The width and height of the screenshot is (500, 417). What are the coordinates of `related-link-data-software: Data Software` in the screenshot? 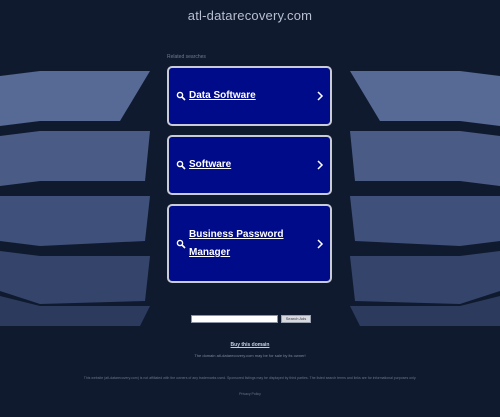 It's located at (249, 96).